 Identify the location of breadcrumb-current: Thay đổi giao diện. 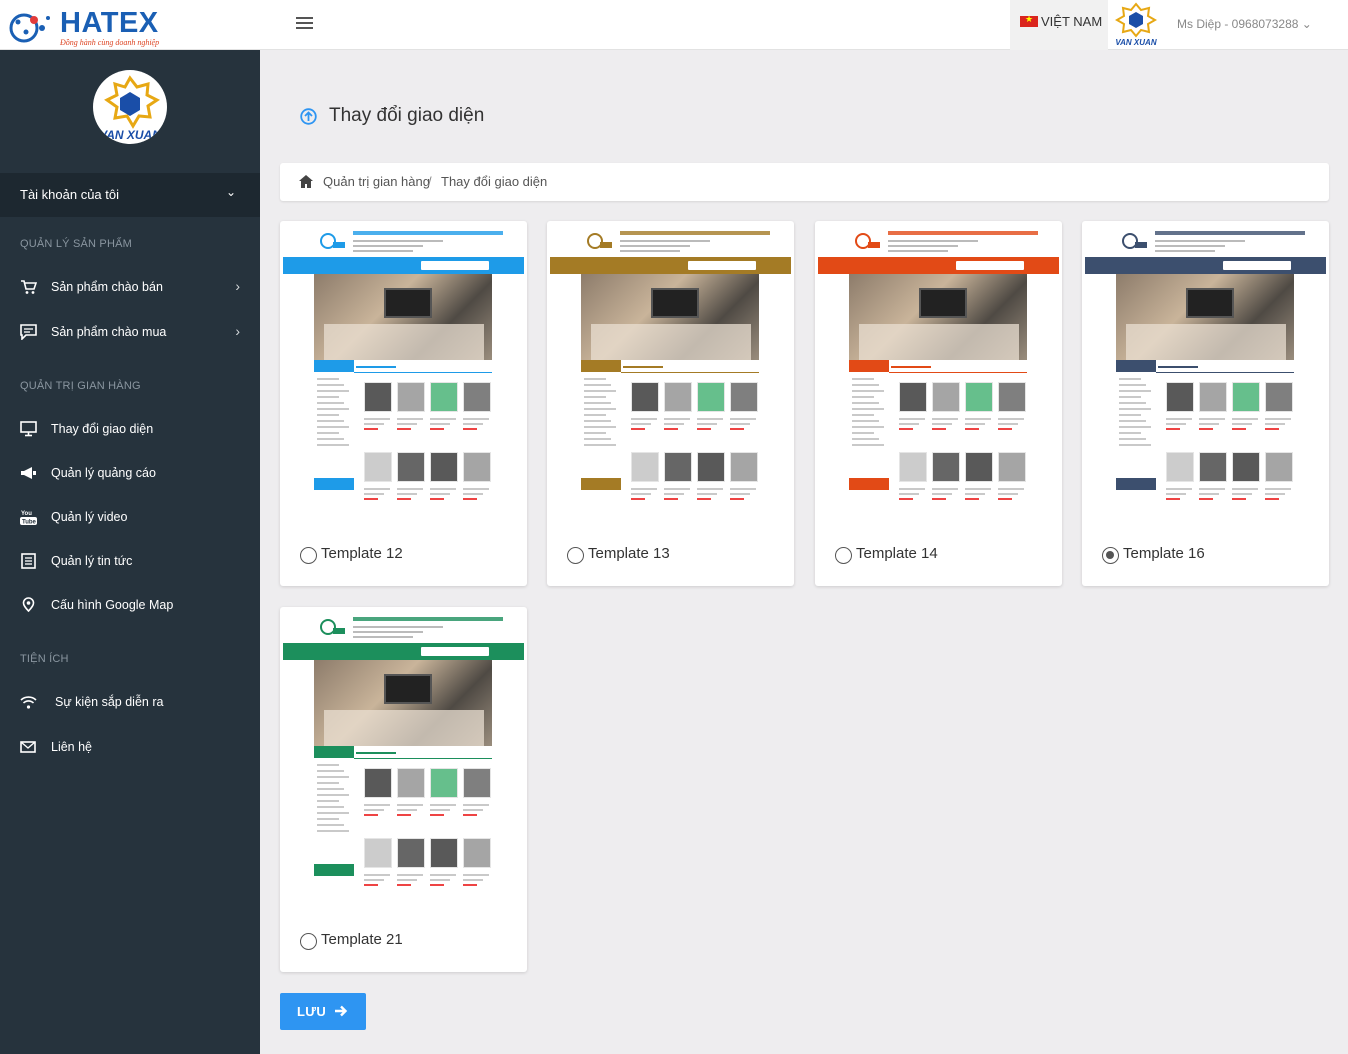
(494, 181).